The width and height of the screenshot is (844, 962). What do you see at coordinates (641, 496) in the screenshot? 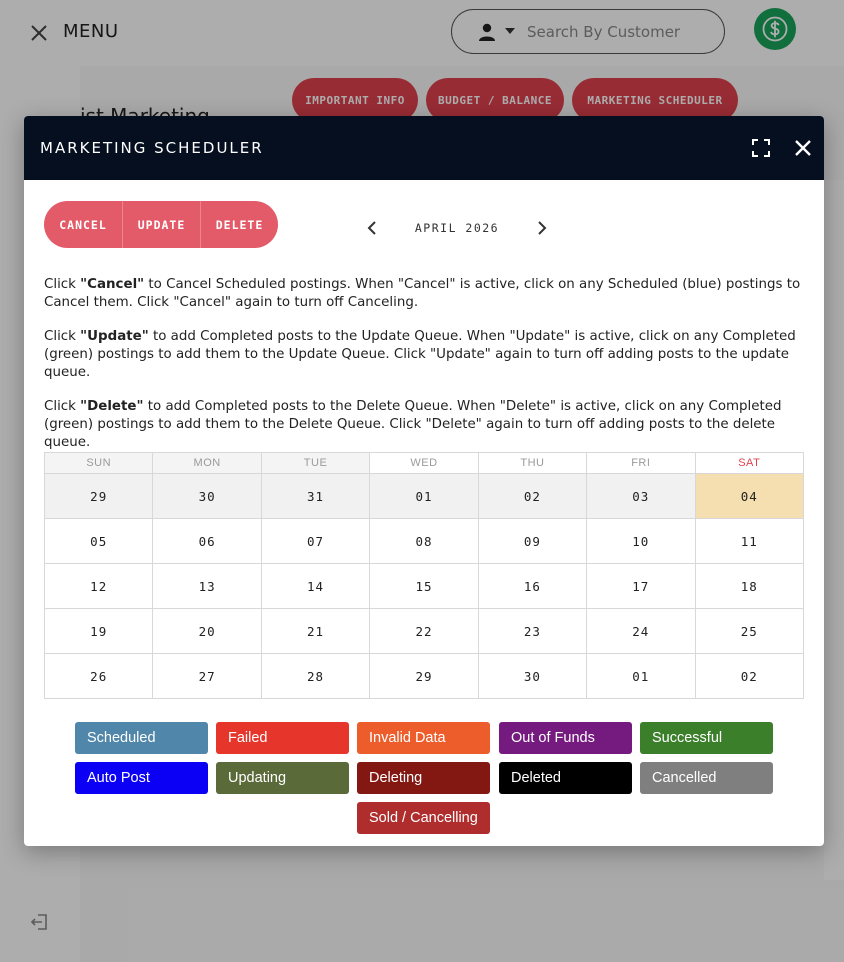
I see `day-cell: 03` at bounding box center [641, 496].